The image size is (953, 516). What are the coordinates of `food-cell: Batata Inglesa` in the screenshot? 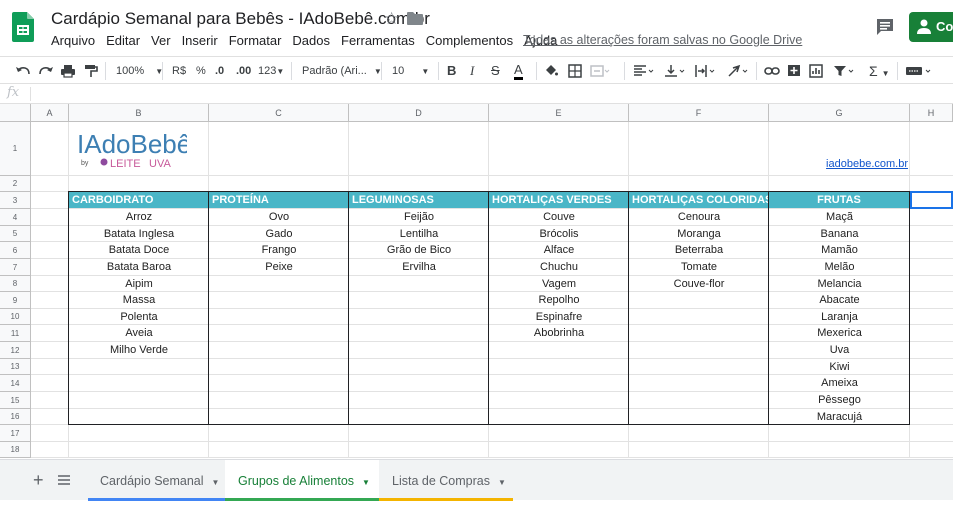 It's located at (139, 234).